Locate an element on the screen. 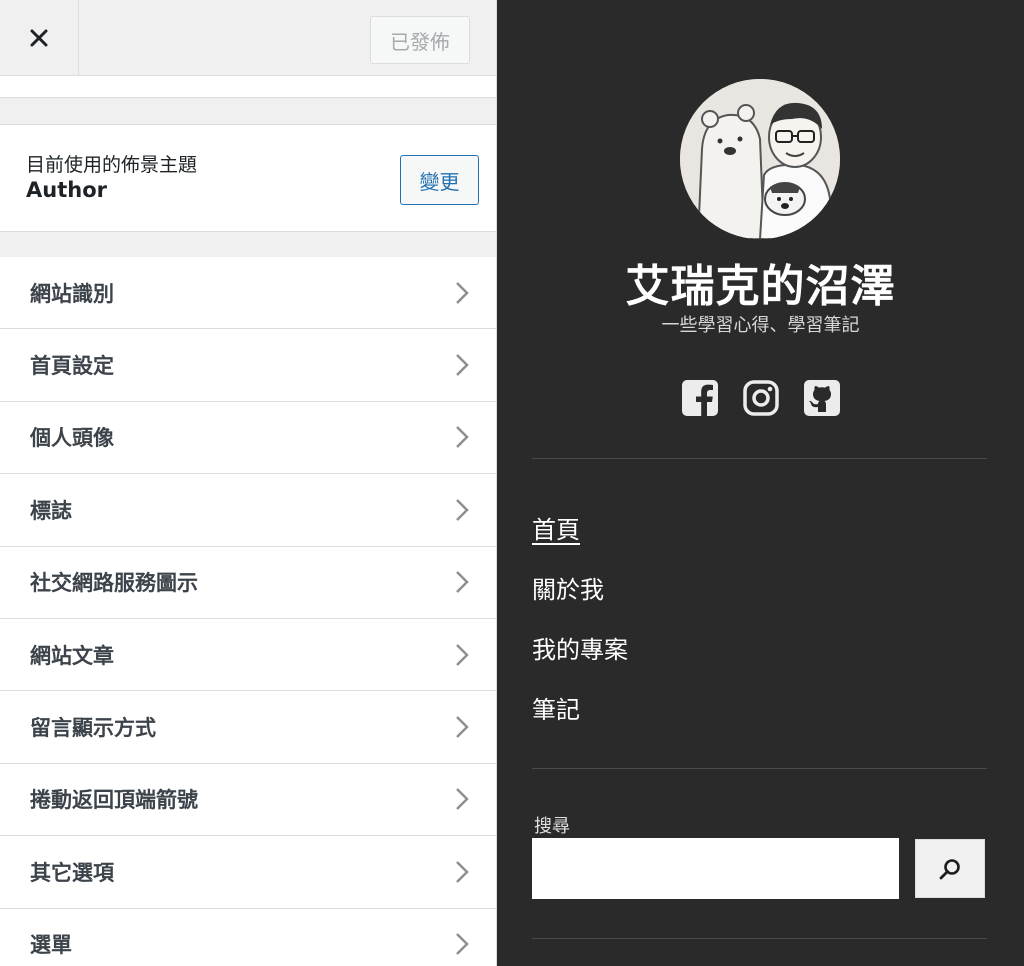 Image resolution: width=1024 pixels, height=966 pixels. section-homepage-settings: 首頁設定 is located at coordinates (248, 365).